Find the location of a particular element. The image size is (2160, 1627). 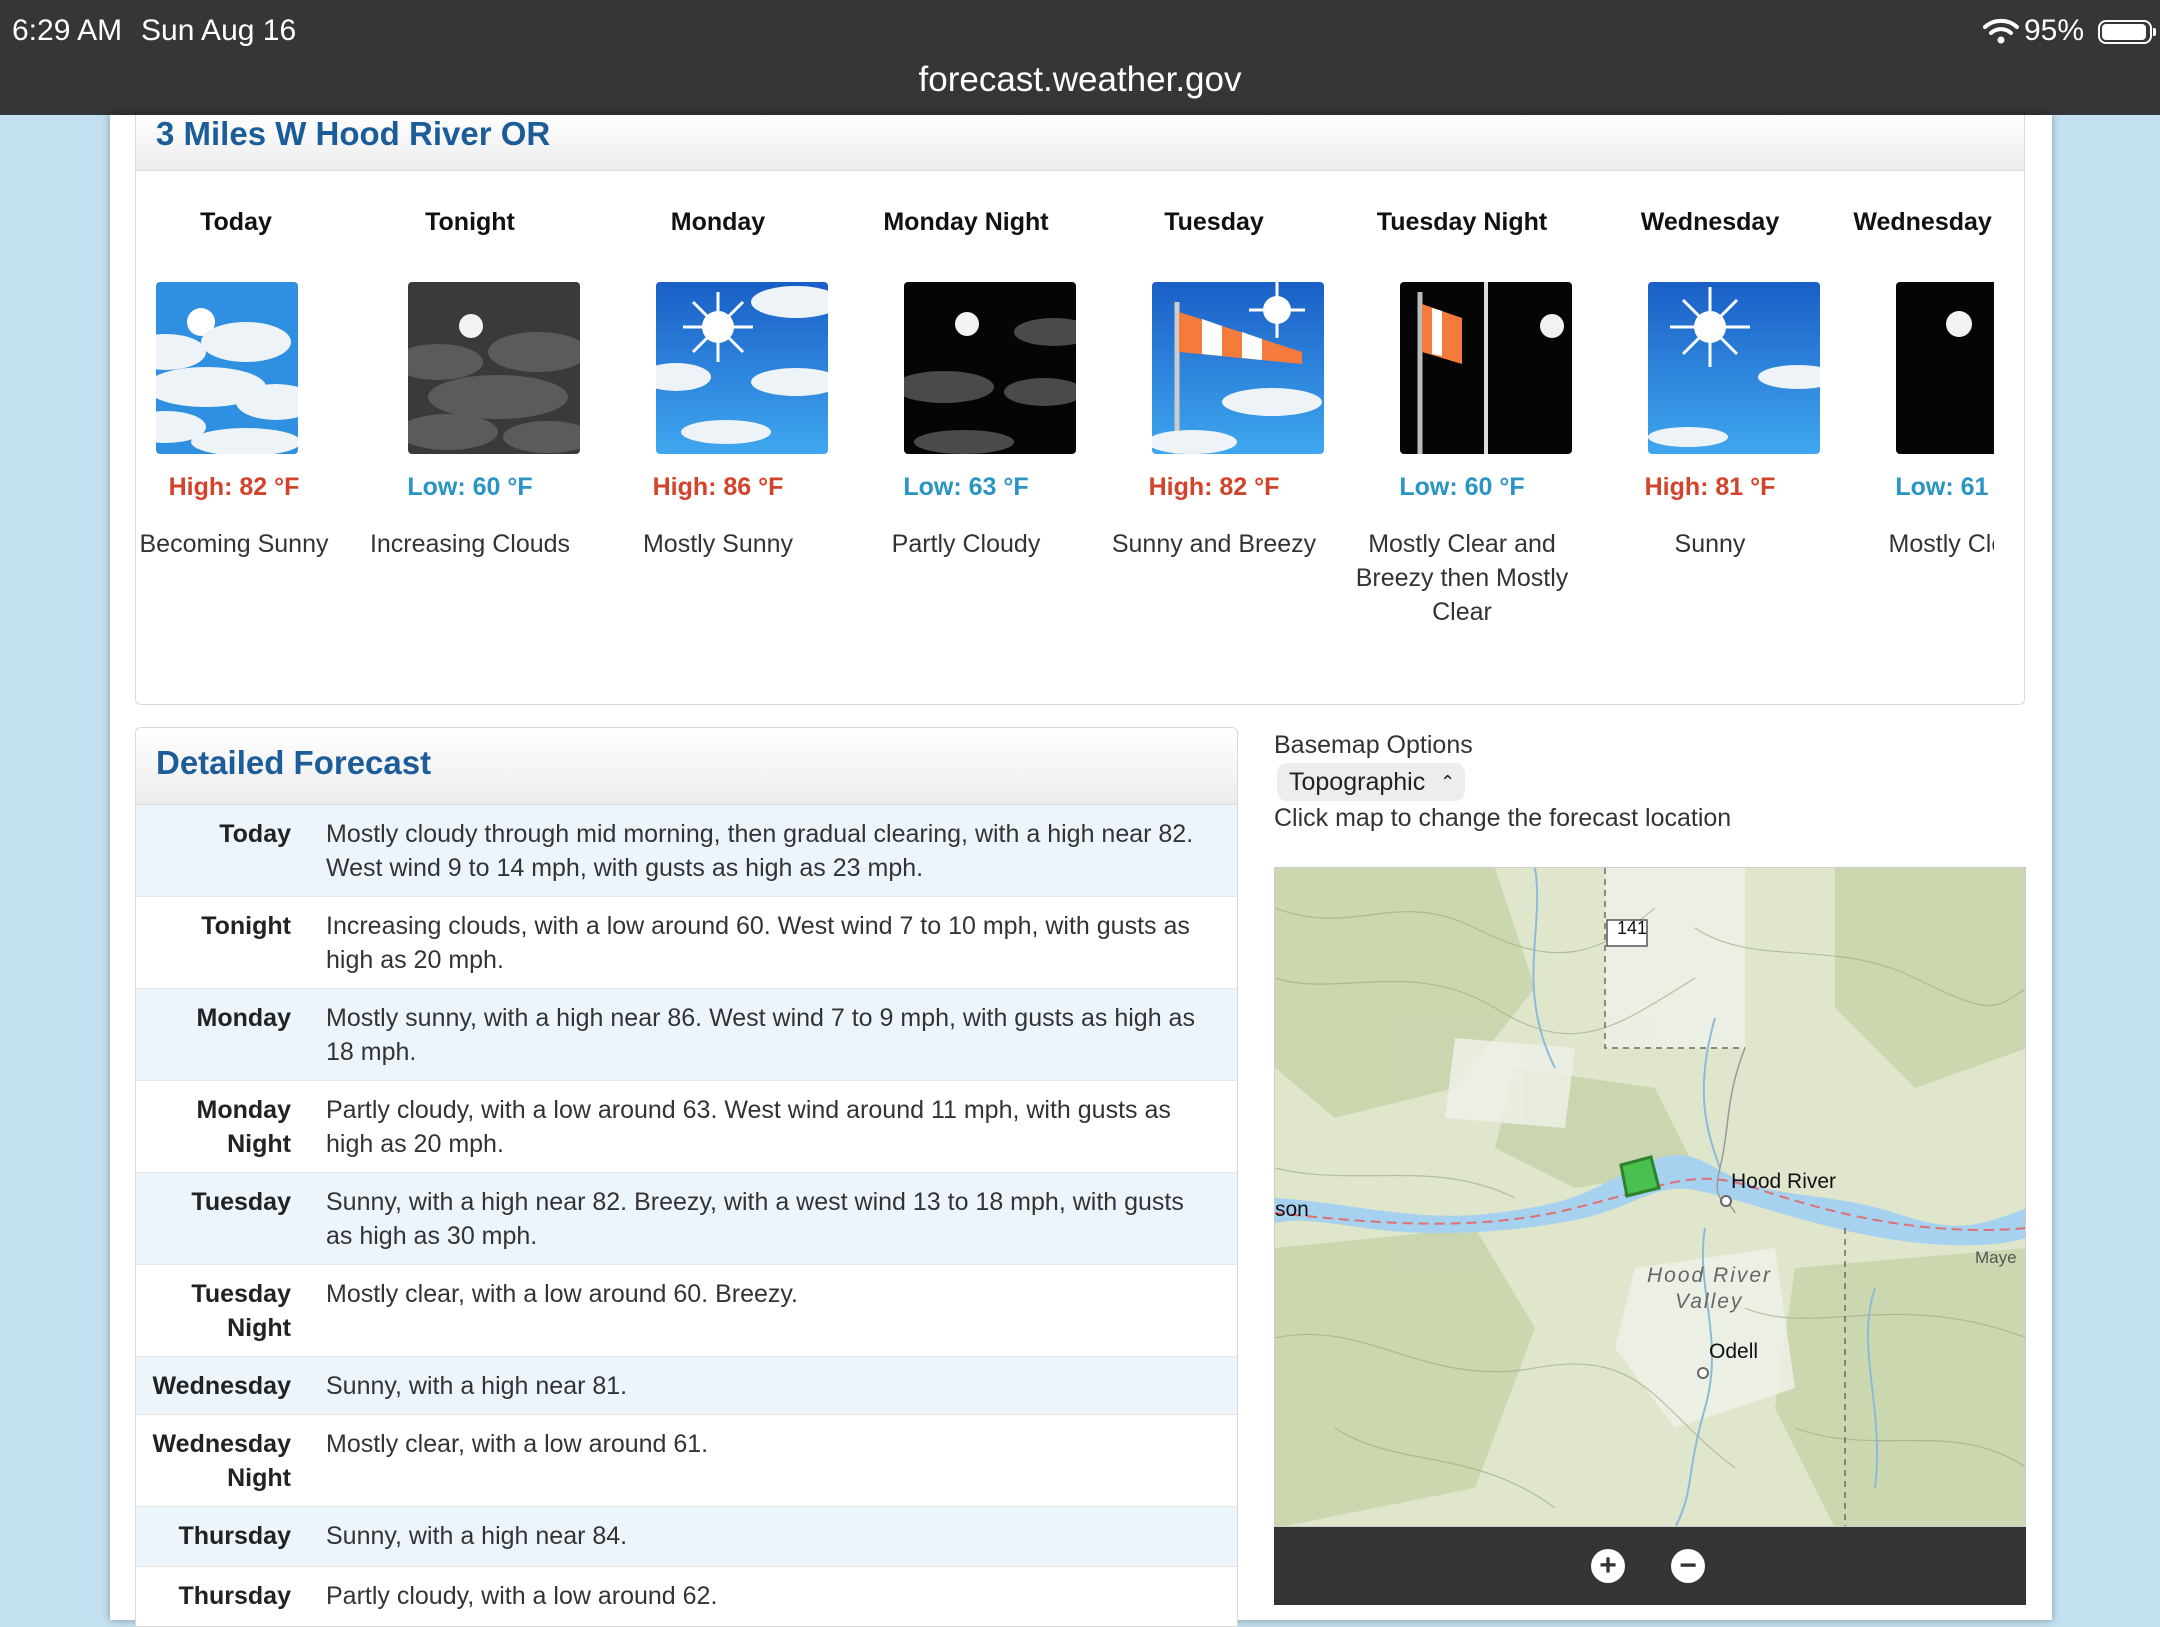

row-label: Wednesday is located at coordinates (221, 1386).